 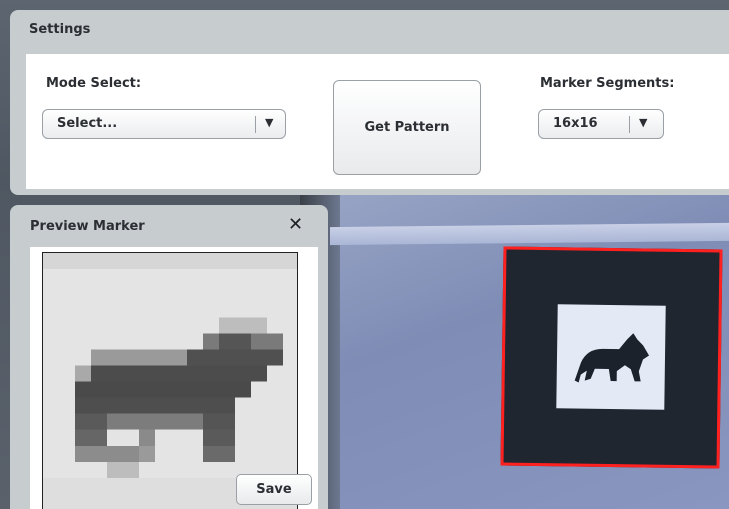 What do you see at coordinates (87, 226) in the screenshot?
I see `preview-title: Preview Marker` at bounding box center [87, 226].